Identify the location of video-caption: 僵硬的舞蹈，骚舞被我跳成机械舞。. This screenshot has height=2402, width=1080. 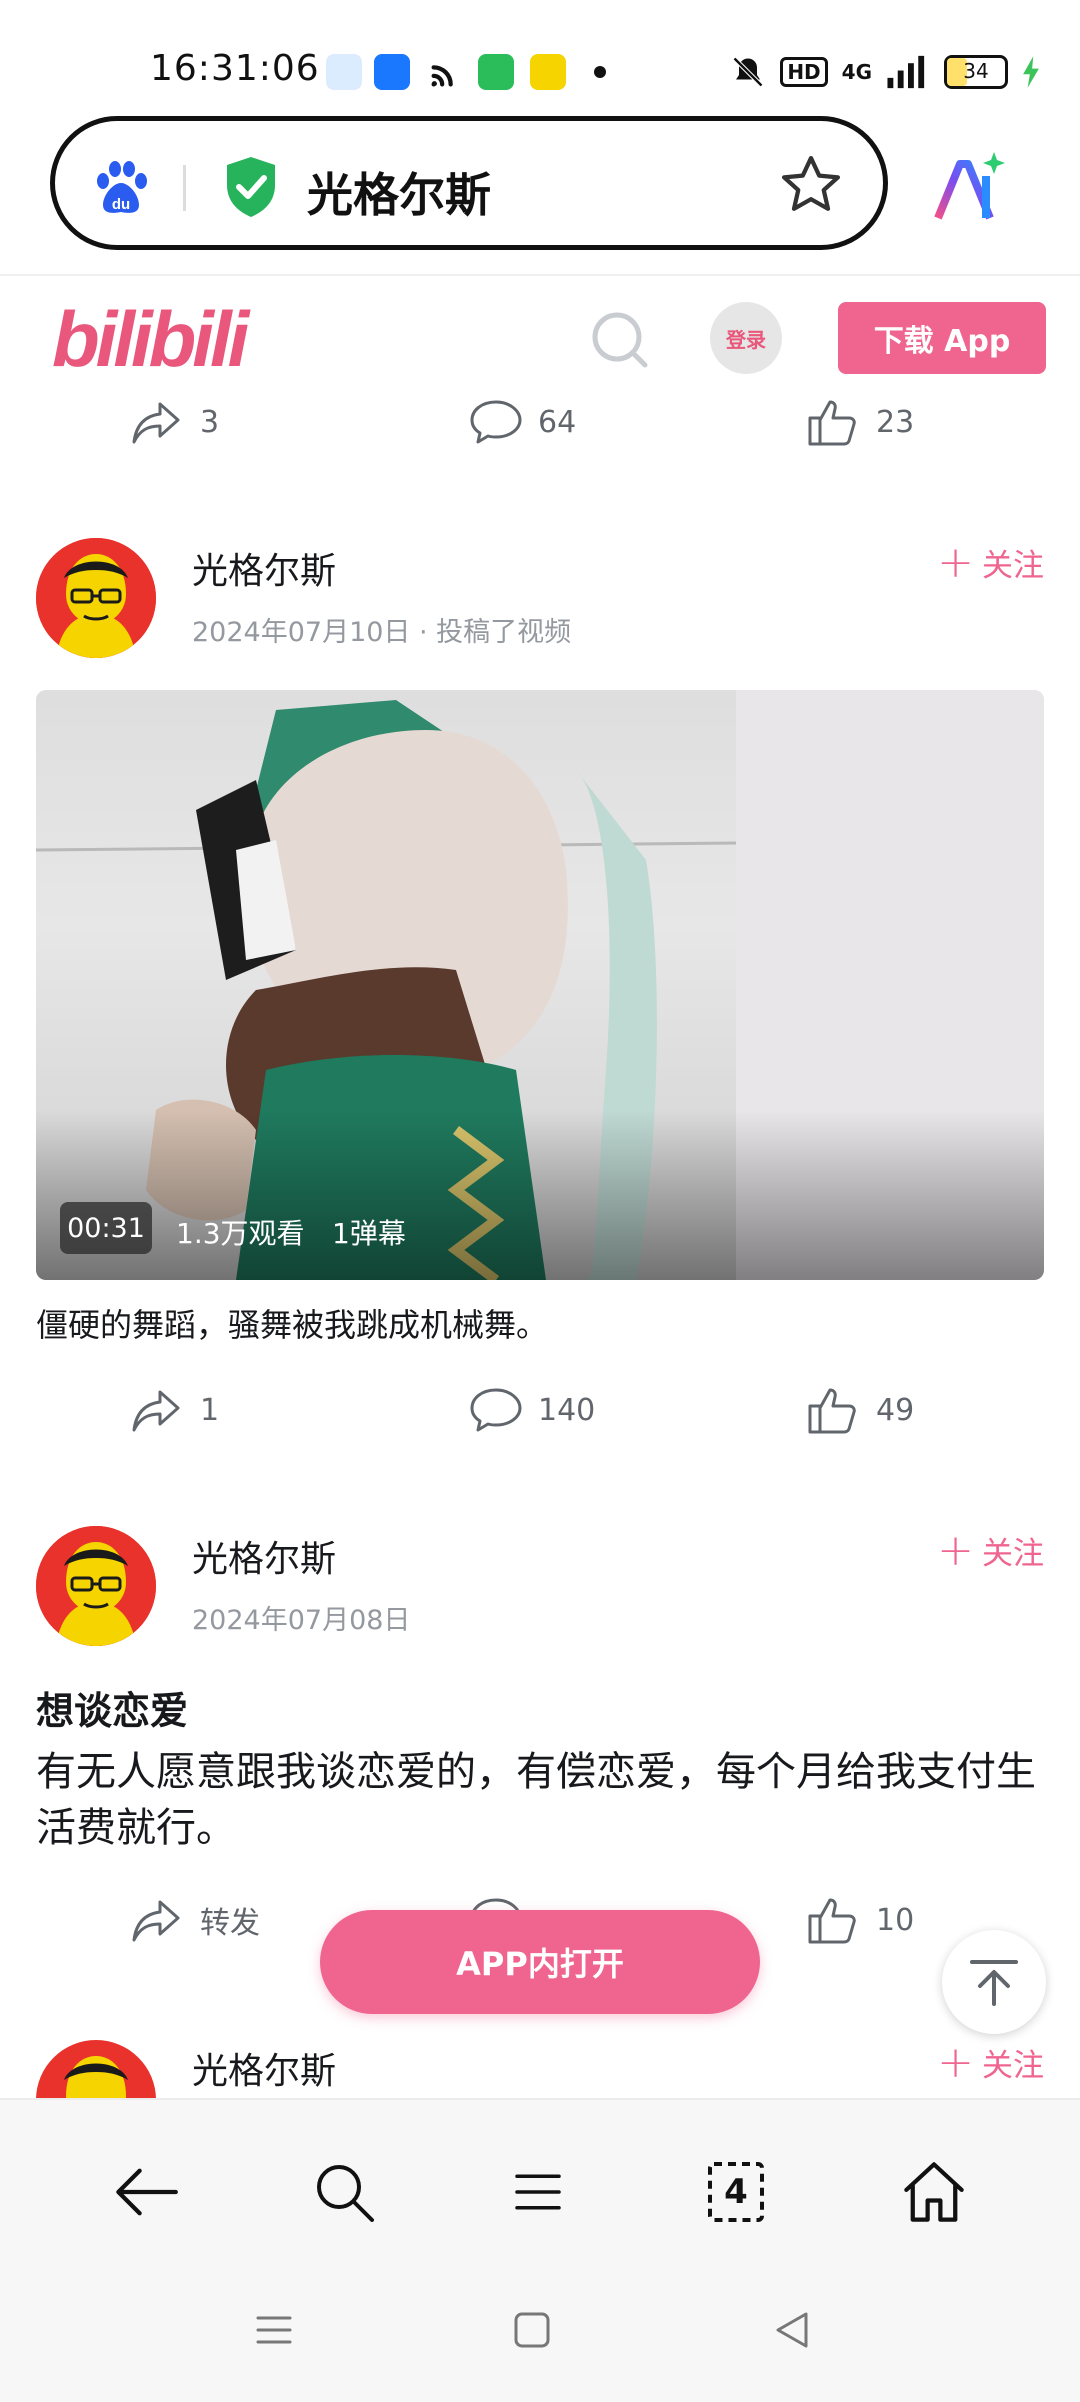
(292, 1323).